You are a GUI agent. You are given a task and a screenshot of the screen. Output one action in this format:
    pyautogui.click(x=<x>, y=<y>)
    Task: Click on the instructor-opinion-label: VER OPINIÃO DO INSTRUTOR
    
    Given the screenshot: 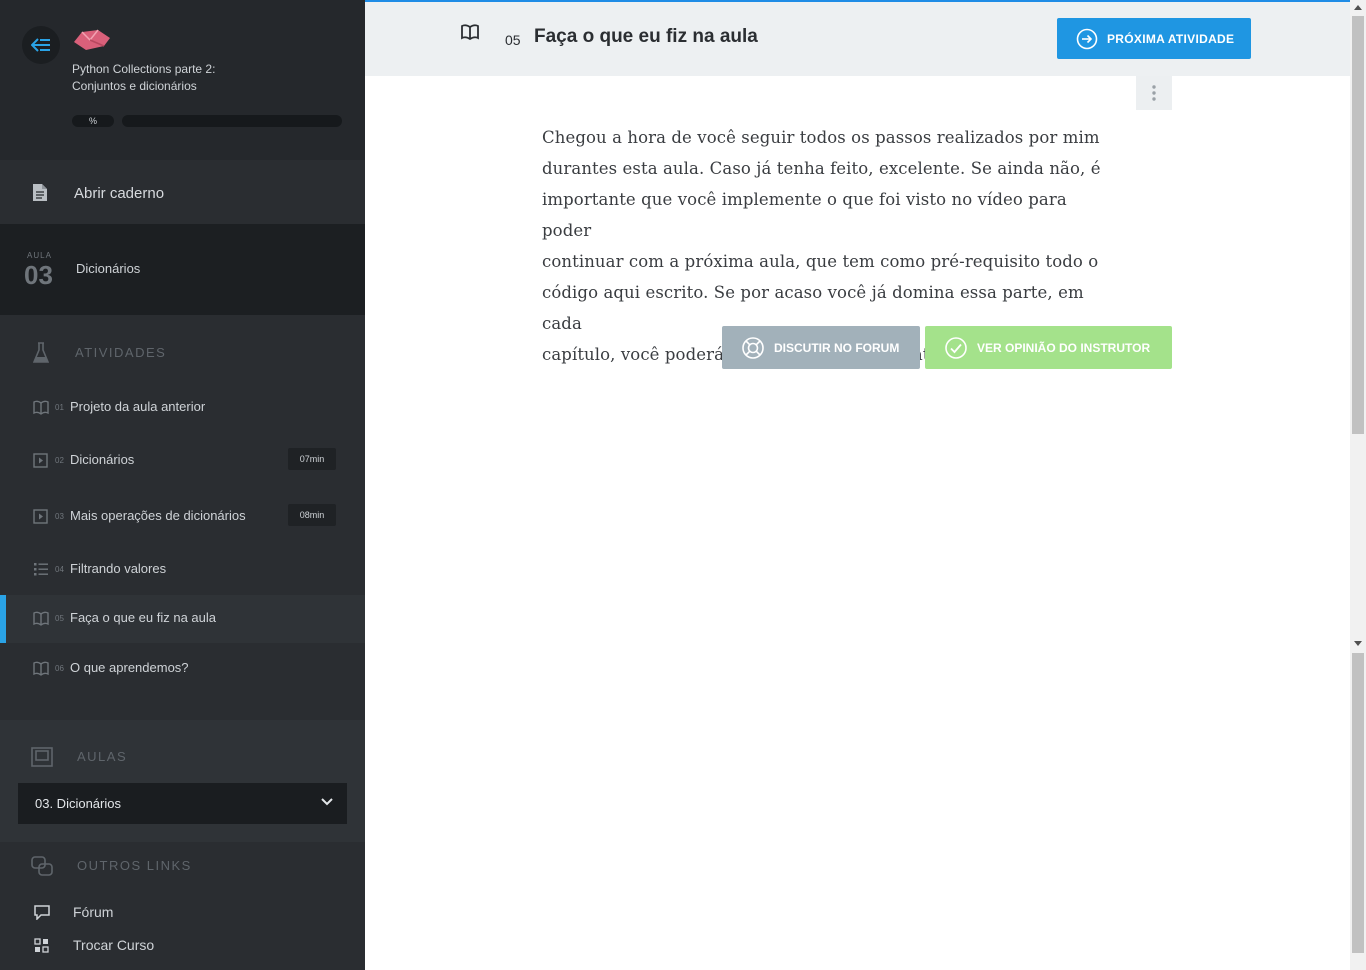 What is the action you would take?
    pyautogui.click(x=1064, y=347)
    